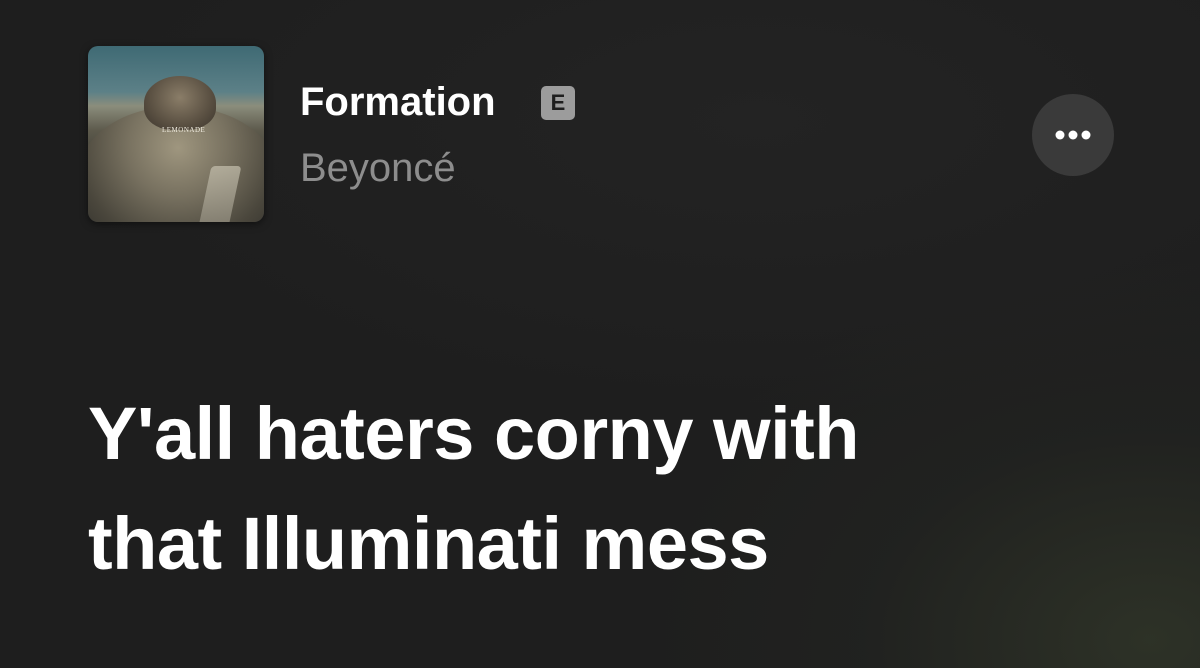 The image size is (1200, 668). Describe the element at coordinates (378, 168) in the screenshot. I see `artist-name: Beyoncé` at that location.